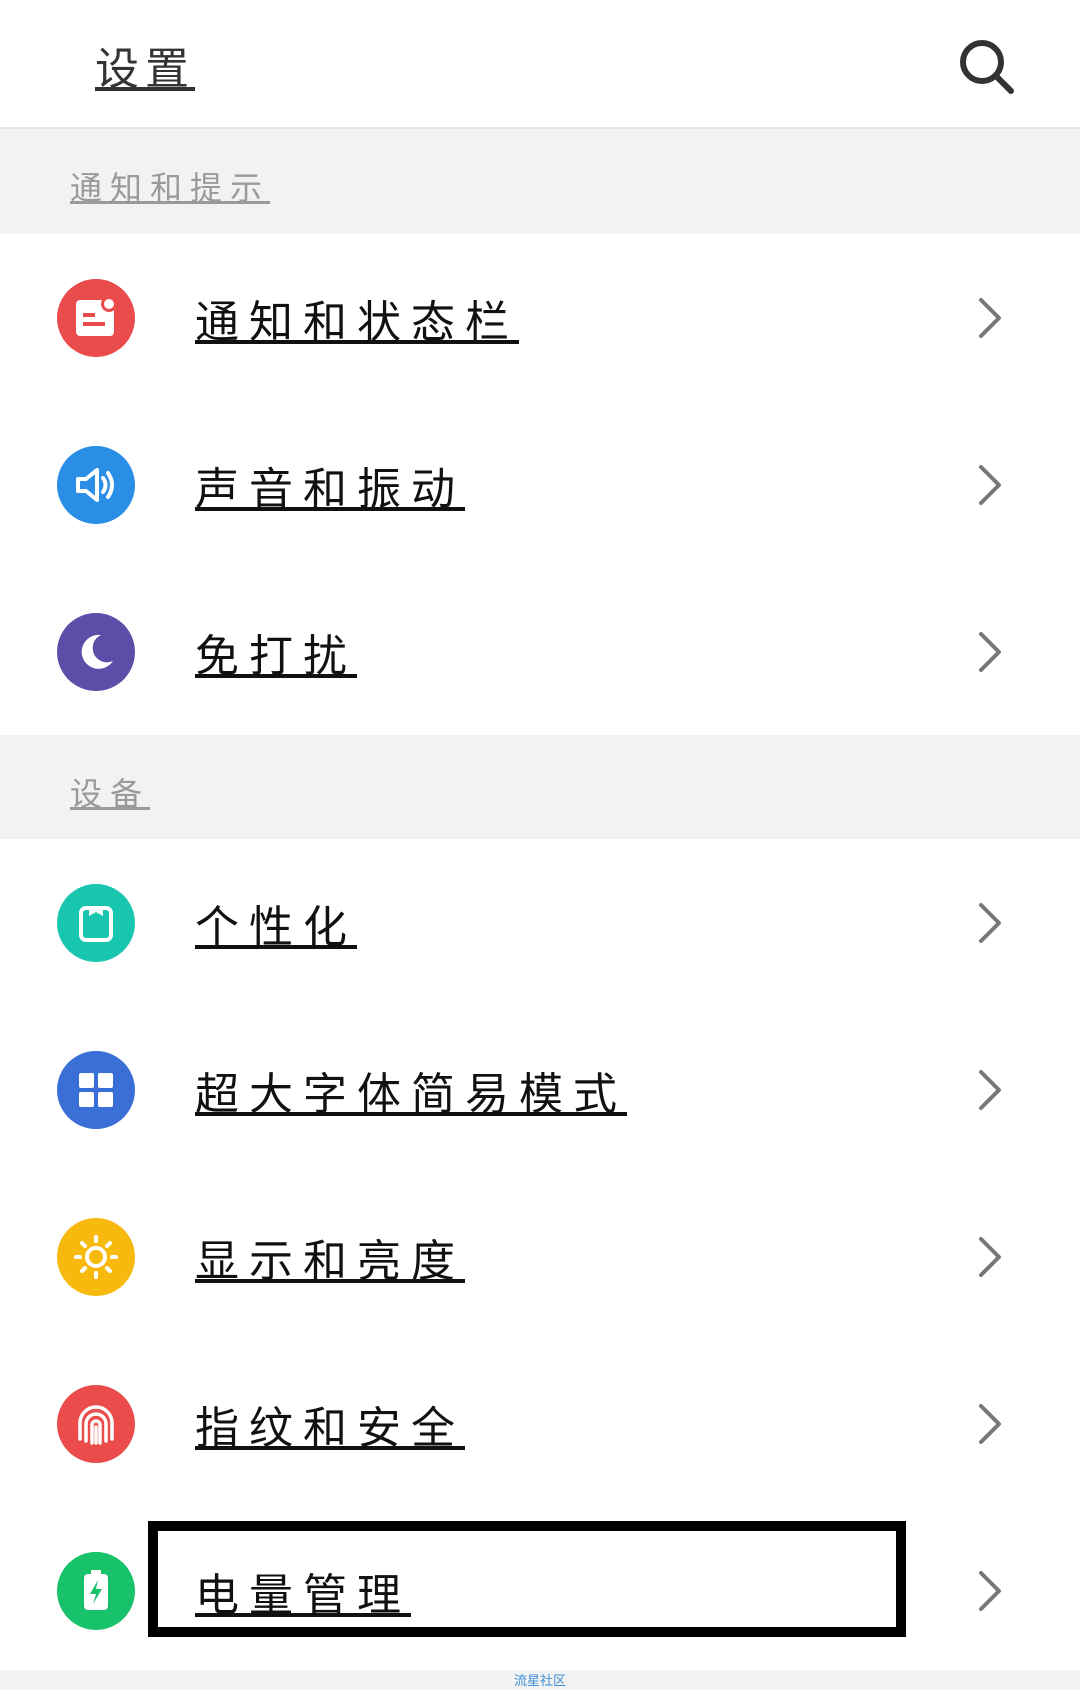 This screenshot has height=1690, width=1080. I want to click on settings-item-label: 声音和振动, so click(330, 489).